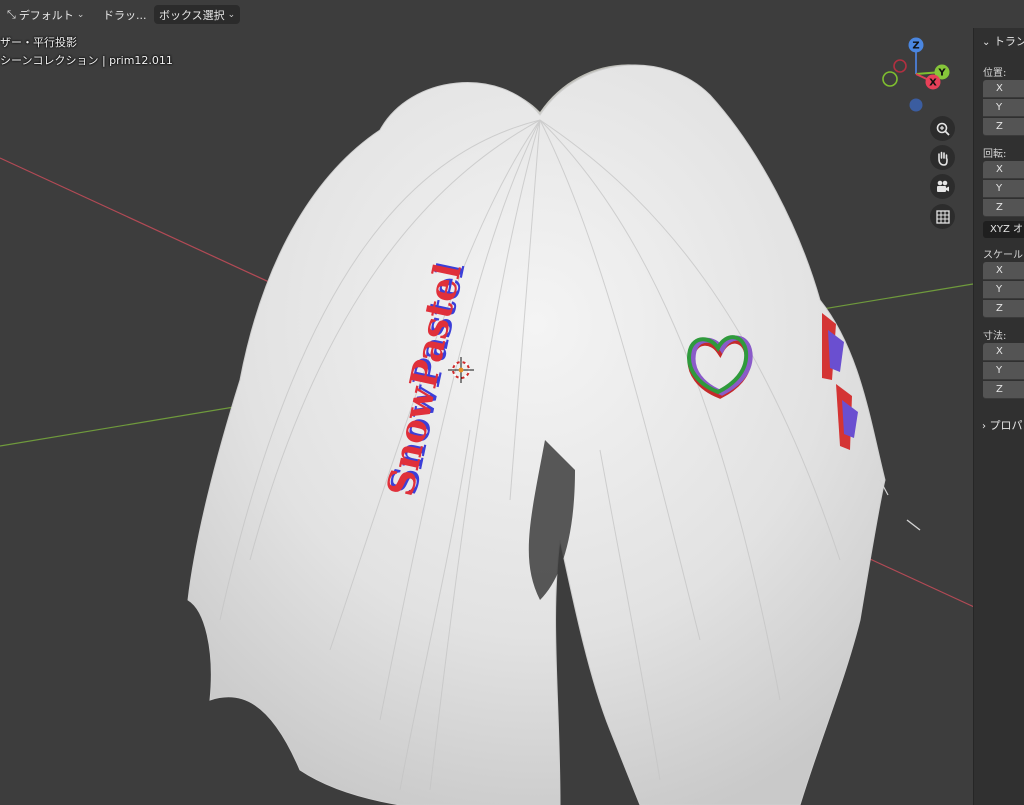  What do you see at coordinates (995, 154) in the screenshot?
I see `rotation-label: 回転:` at bounding box center [995, 154].